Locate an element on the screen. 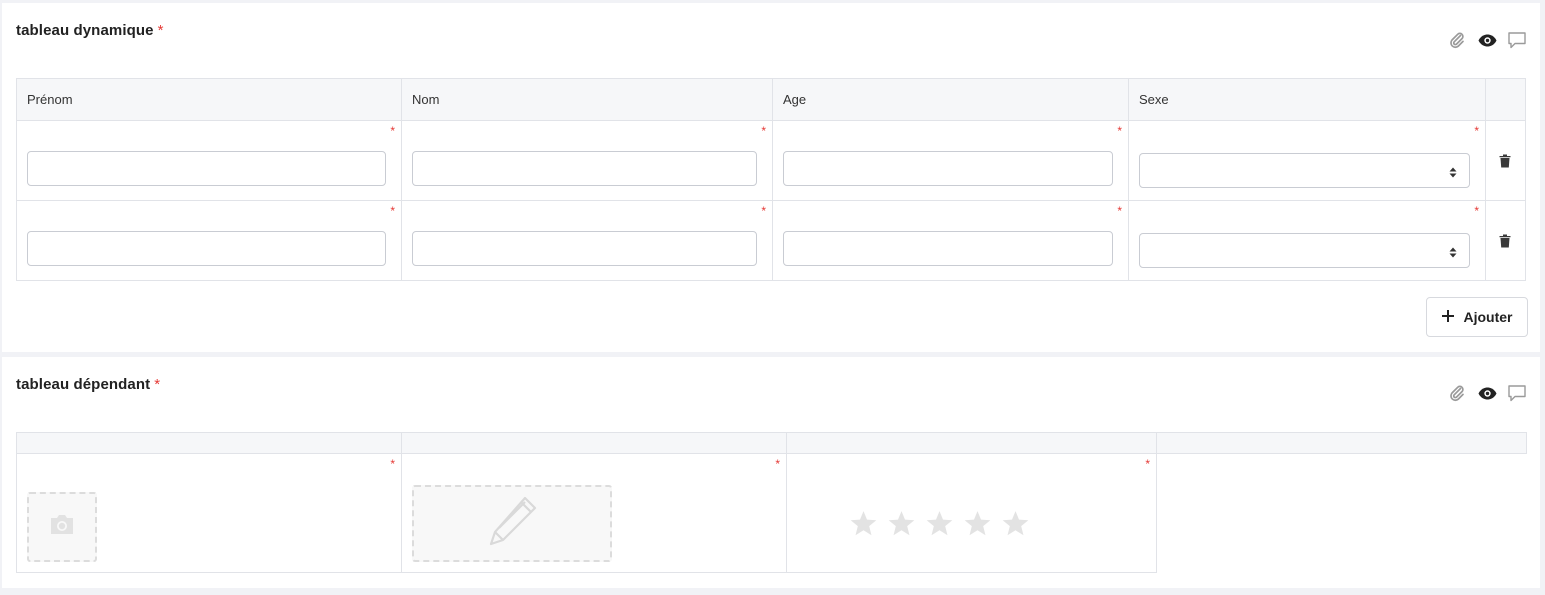  star-rating is located at coordinates (939, 524).